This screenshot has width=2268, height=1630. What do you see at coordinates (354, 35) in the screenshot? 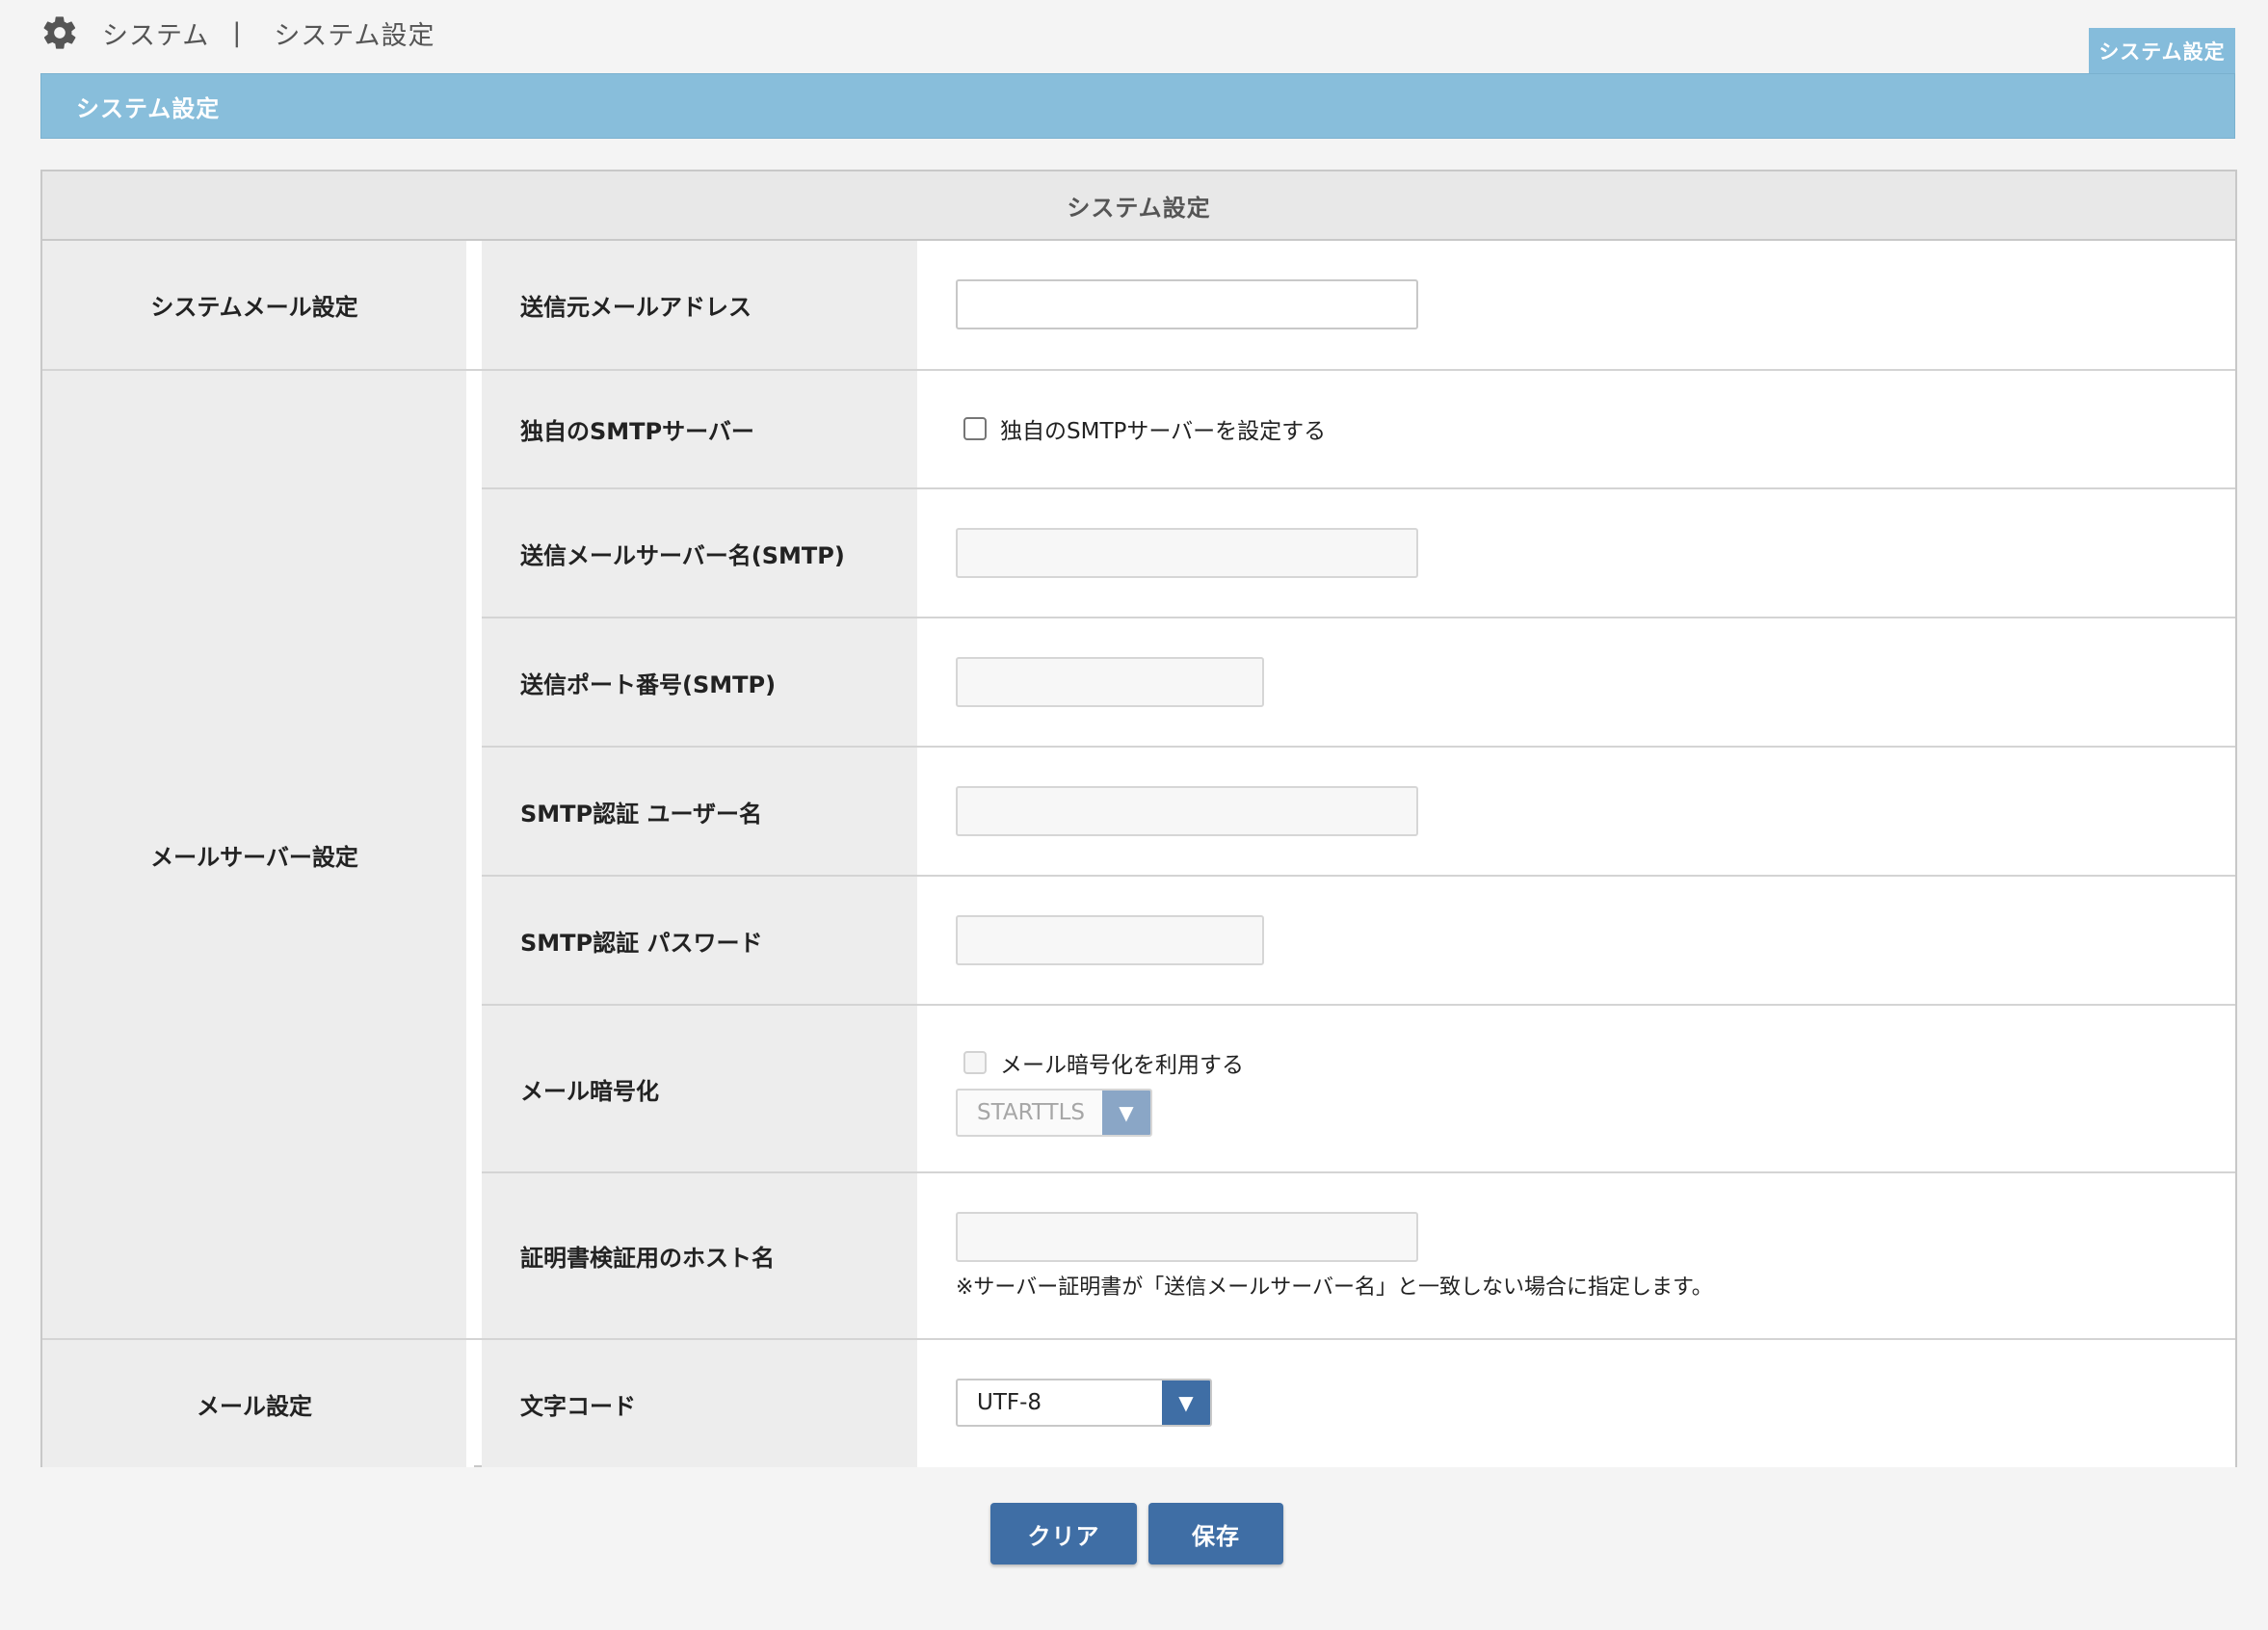
I see `breadcrumb-current: システム設定` at bounding box center [354, 35].